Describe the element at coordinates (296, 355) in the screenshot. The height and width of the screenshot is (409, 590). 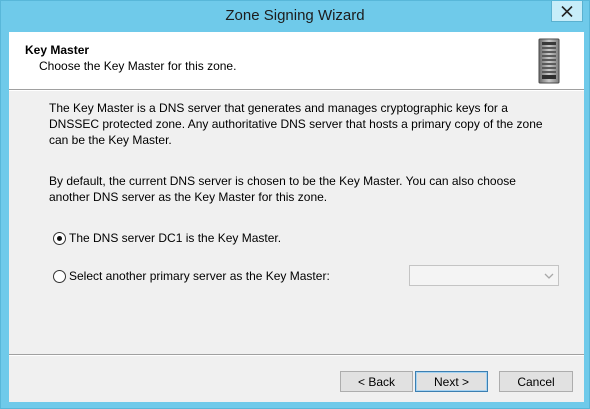
I see `footer-divider` at that location.